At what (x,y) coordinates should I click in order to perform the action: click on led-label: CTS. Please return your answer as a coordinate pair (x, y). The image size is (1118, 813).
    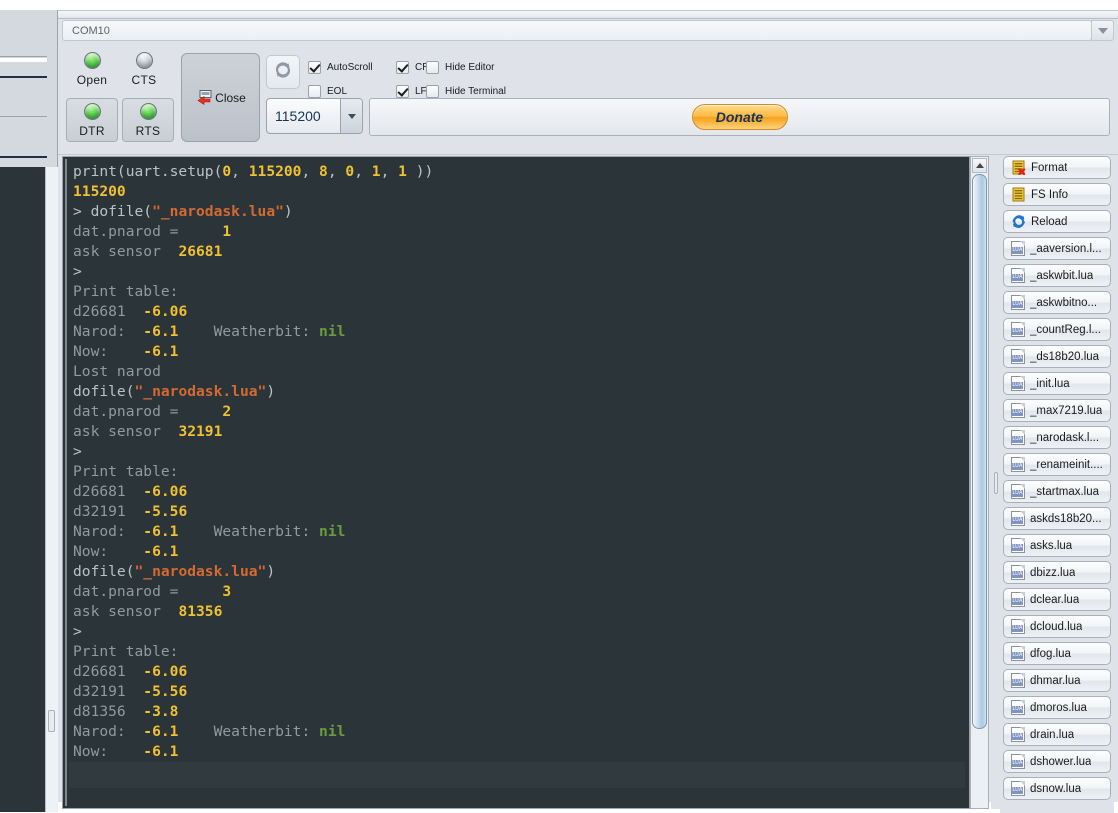
    Looking at the image, I should click on (144, 80).